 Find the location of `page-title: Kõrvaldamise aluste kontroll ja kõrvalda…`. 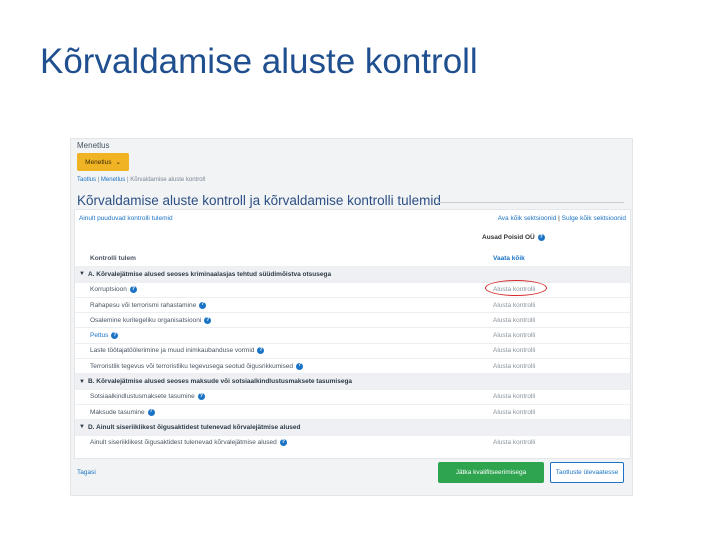

page-title: Kõrvaldamise aluste kontroll ja kõrvalda… is located at coordinates (259, 200).